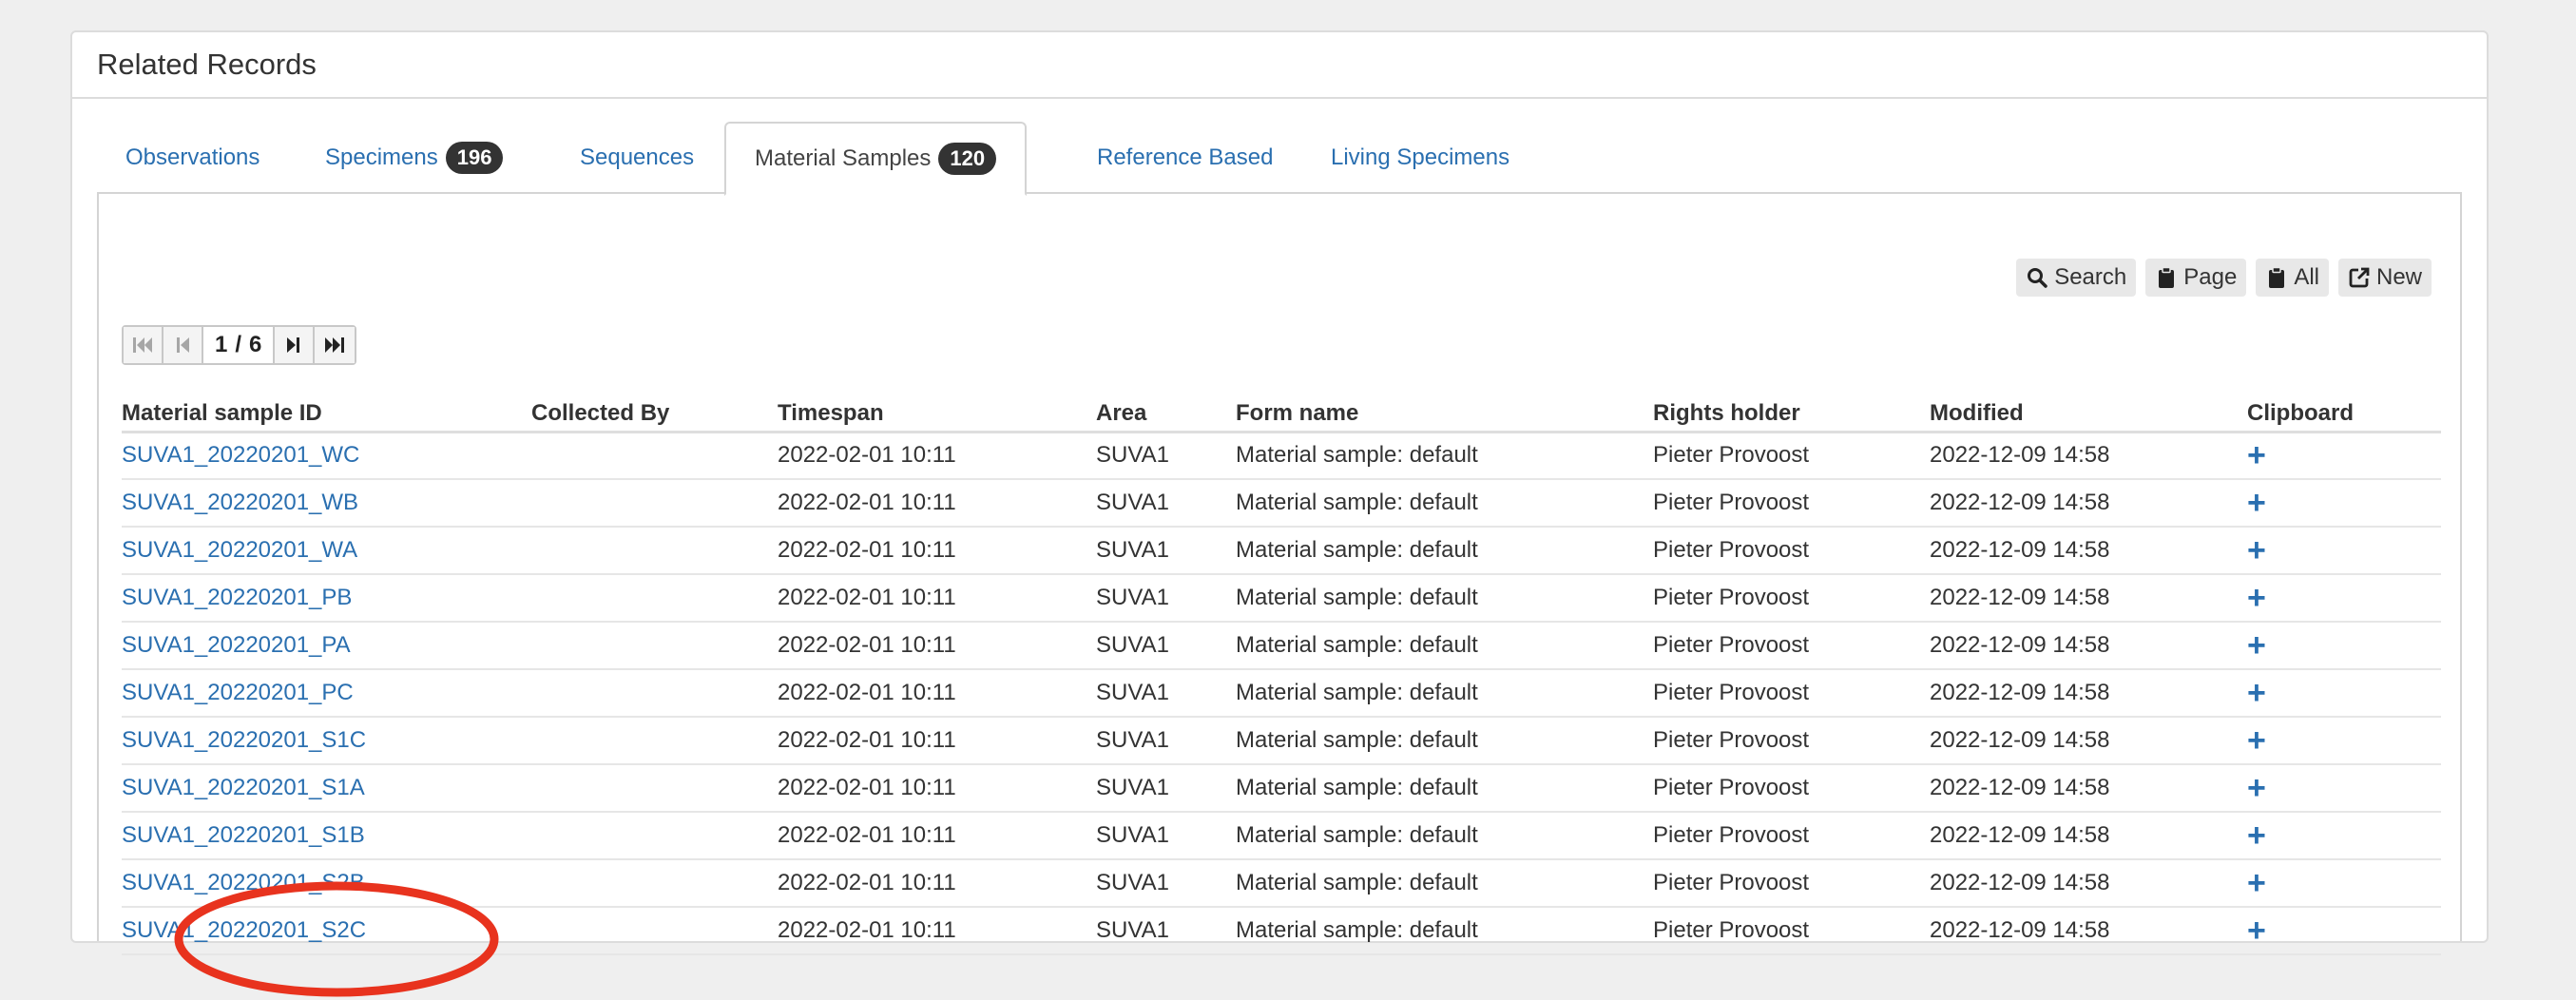  What do you see at coordinates (243, 882) in the screenshot?
I see `sample-id-link: SUVA1_20220201_S2B` at bounding box center [243, 882].